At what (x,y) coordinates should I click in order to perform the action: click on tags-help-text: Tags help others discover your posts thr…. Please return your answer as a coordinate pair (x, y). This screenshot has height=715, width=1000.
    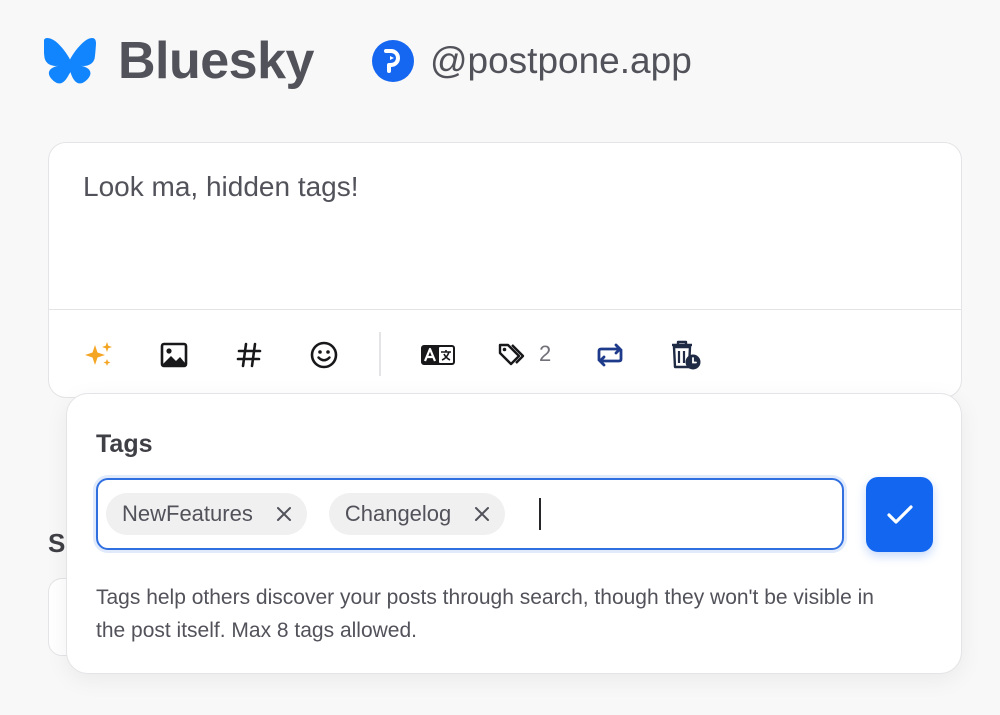
    Looking at the image, I should click on (485, 614).